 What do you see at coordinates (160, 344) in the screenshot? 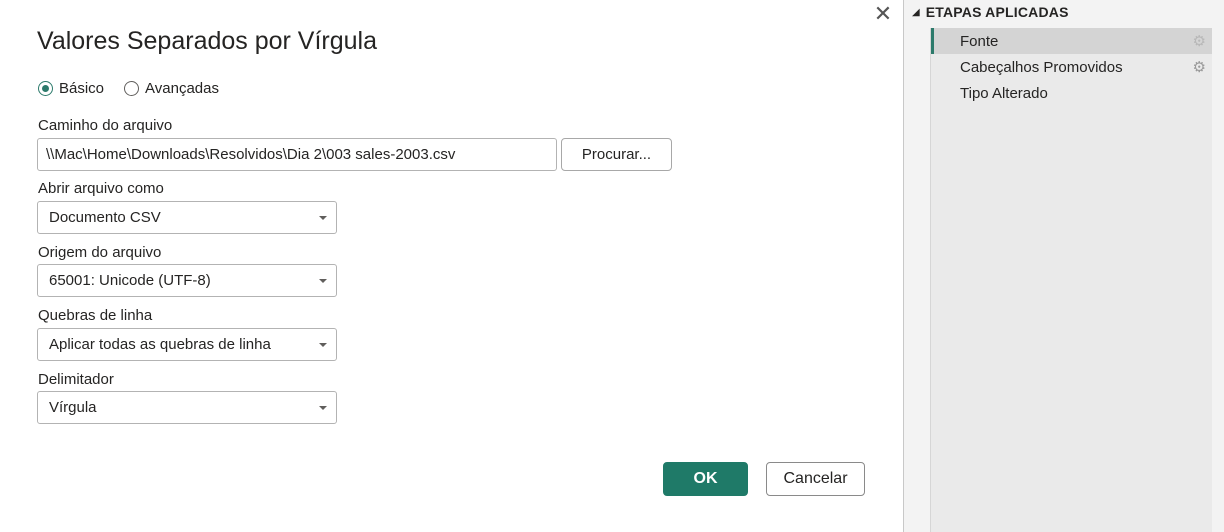
I see `line-breaks-value: Aplicar todas as quebras de linha` at bounding box center [160, 344].